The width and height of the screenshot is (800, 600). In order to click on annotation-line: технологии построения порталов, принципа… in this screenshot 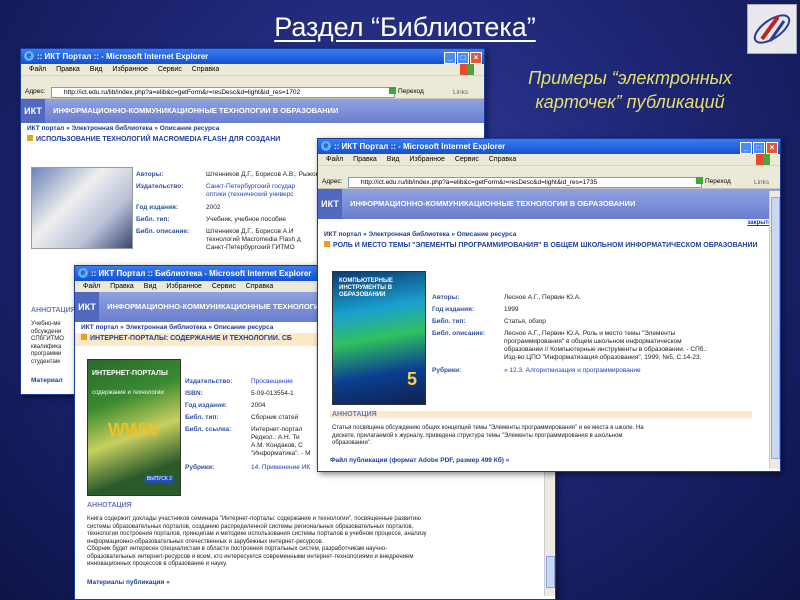, I will do `click(257, 534)`.